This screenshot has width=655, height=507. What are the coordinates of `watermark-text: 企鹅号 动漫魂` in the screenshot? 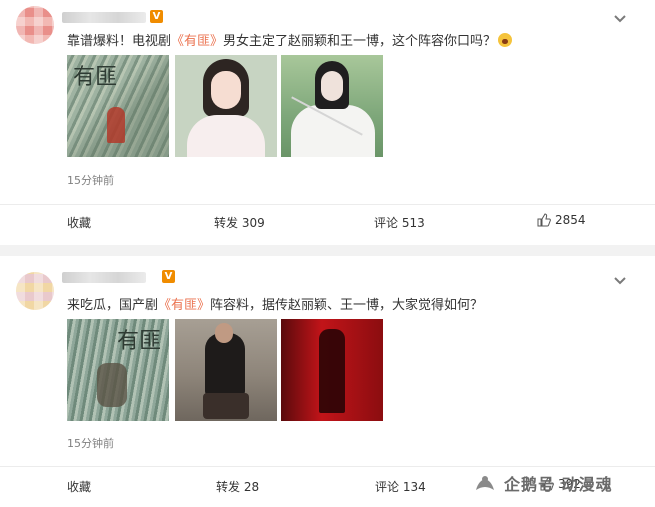 It's located at (558, 484).